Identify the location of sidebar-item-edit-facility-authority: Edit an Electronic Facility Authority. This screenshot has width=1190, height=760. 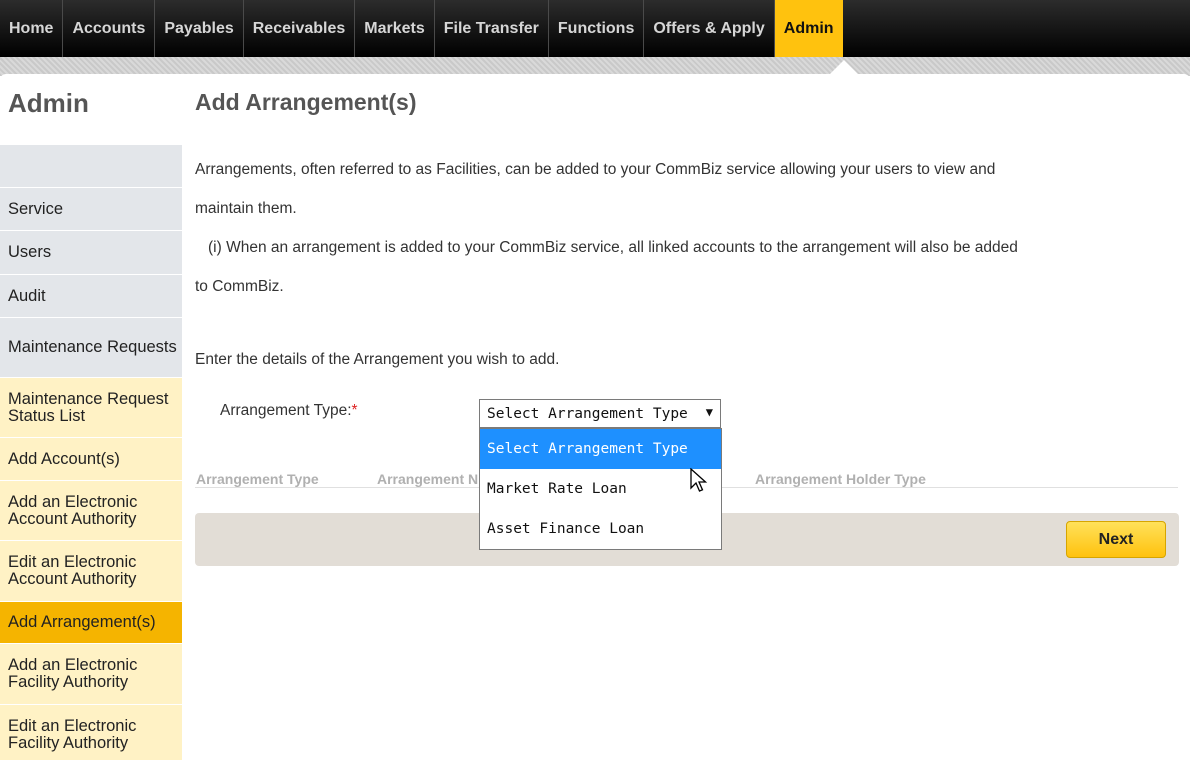
(91, 732).